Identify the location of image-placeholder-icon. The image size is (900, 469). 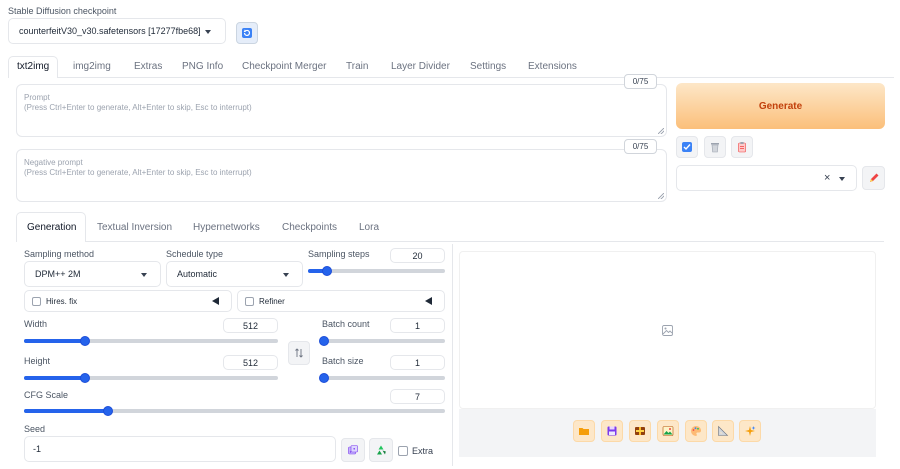
(667, 330).